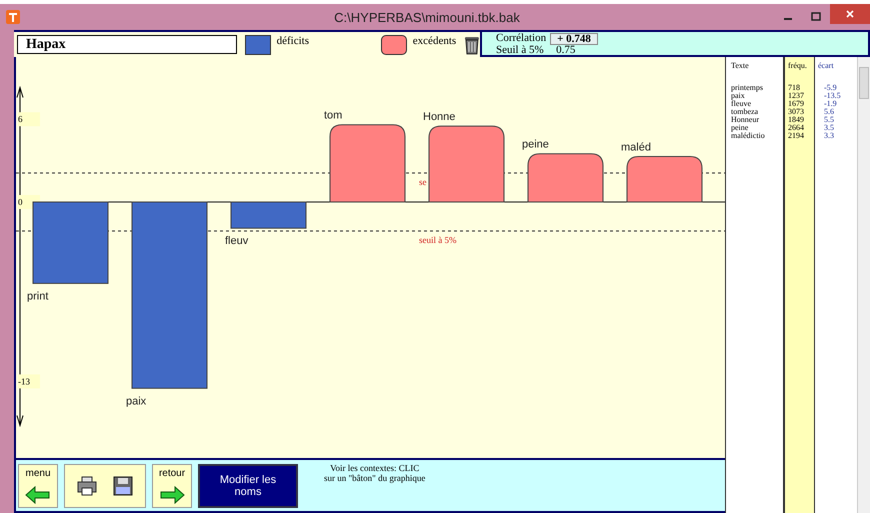  What do you see at coordinates (863, 285) in the screenshot?
I see `scrollbar` at bounding box center [863, 285].